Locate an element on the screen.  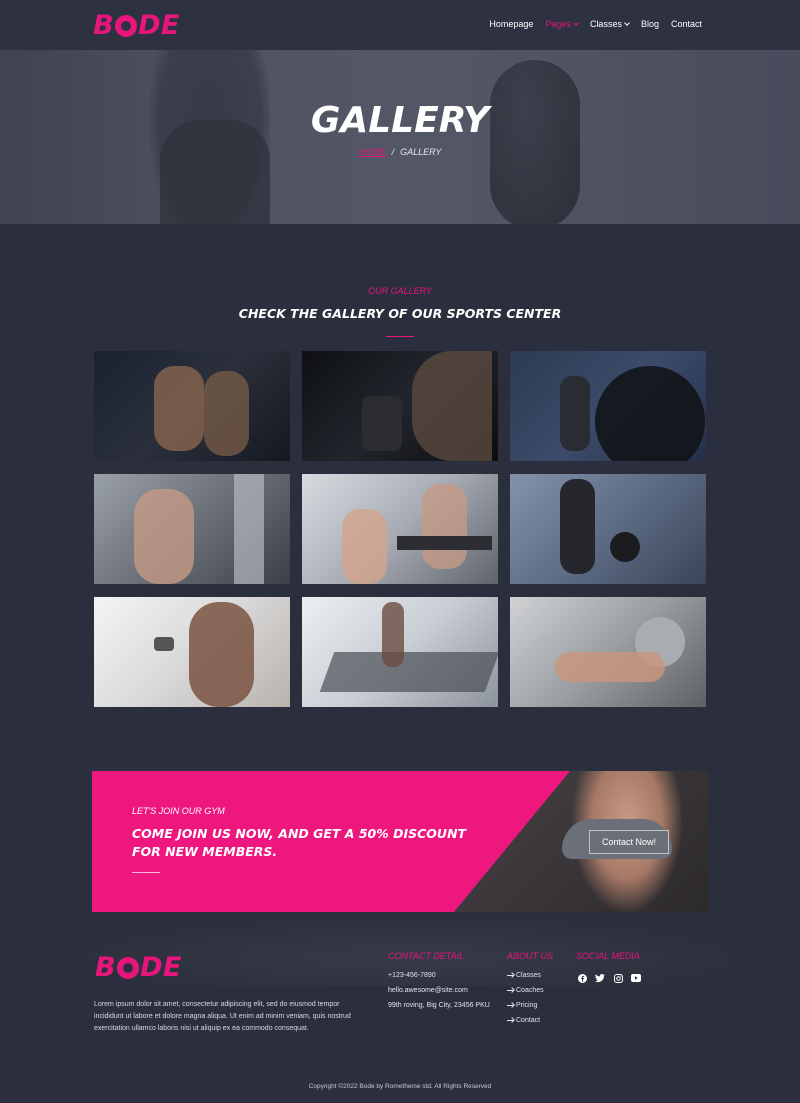
title-divider is located at coordinates (400, 336).